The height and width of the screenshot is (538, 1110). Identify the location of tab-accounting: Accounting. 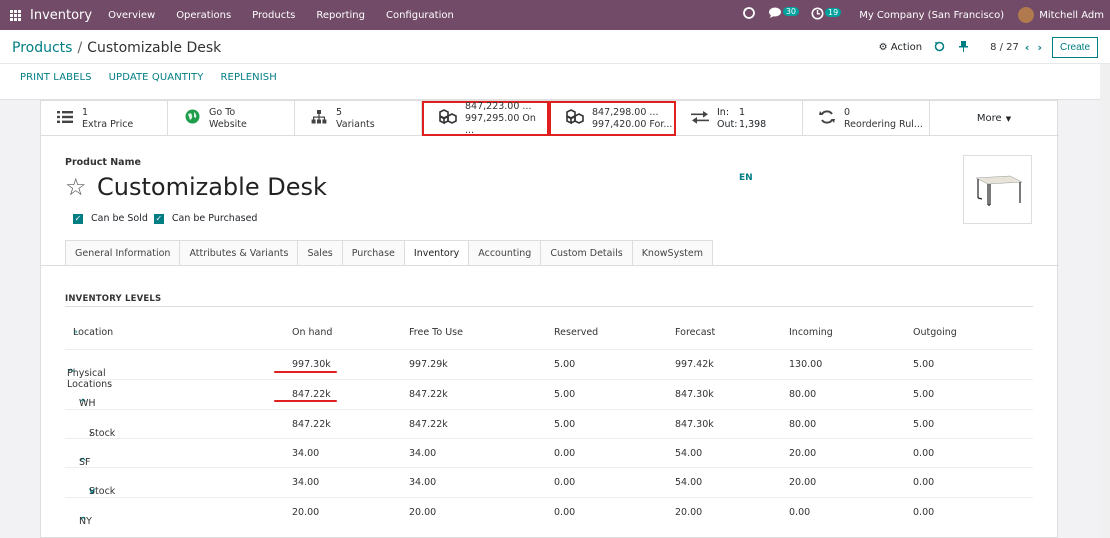
(505, 253).